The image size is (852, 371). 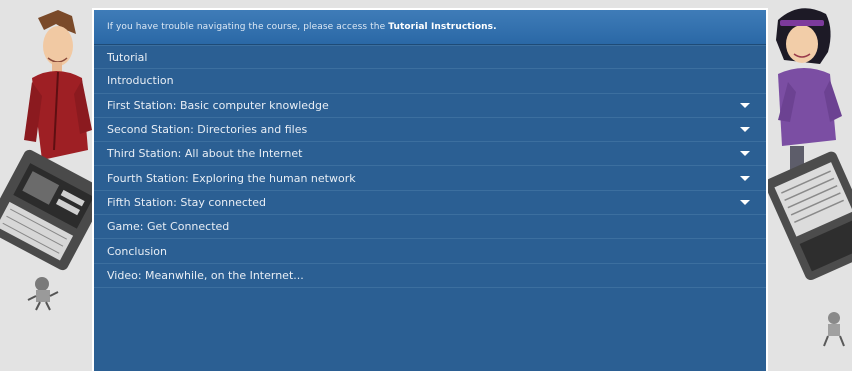 What do you see at coordinates (205, 154) in the screenshot?
I see `menu-item-label: Third Station: All about the Internet` at bounding box center [205, 154].